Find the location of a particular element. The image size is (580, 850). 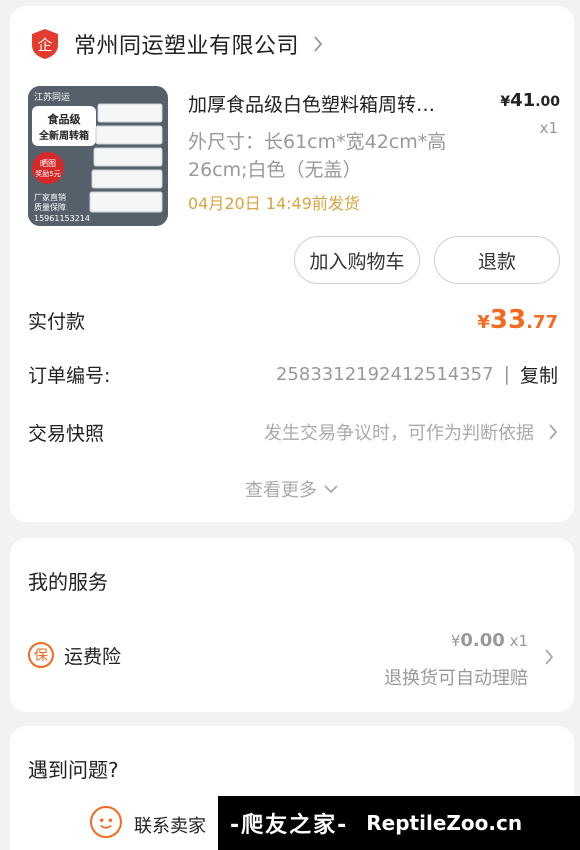

shop-badge-icon: 企 is located at coordinates (45, 44).